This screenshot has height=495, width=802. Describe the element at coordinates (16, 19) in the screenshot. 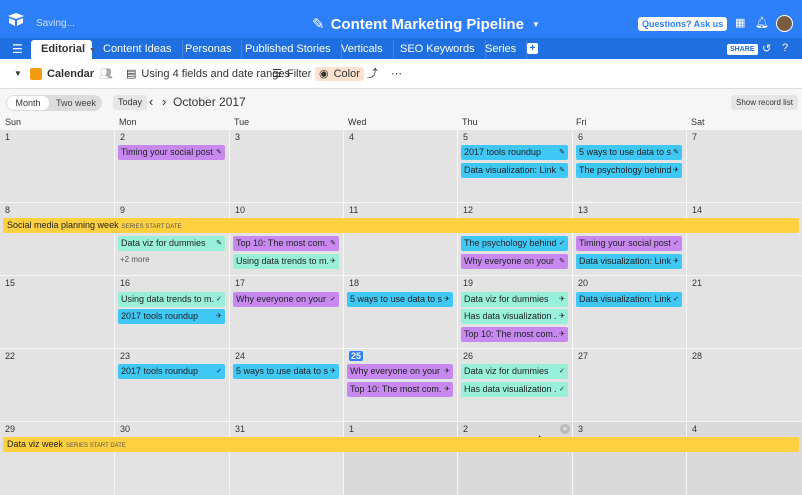

I see `logo-icon` at that location.